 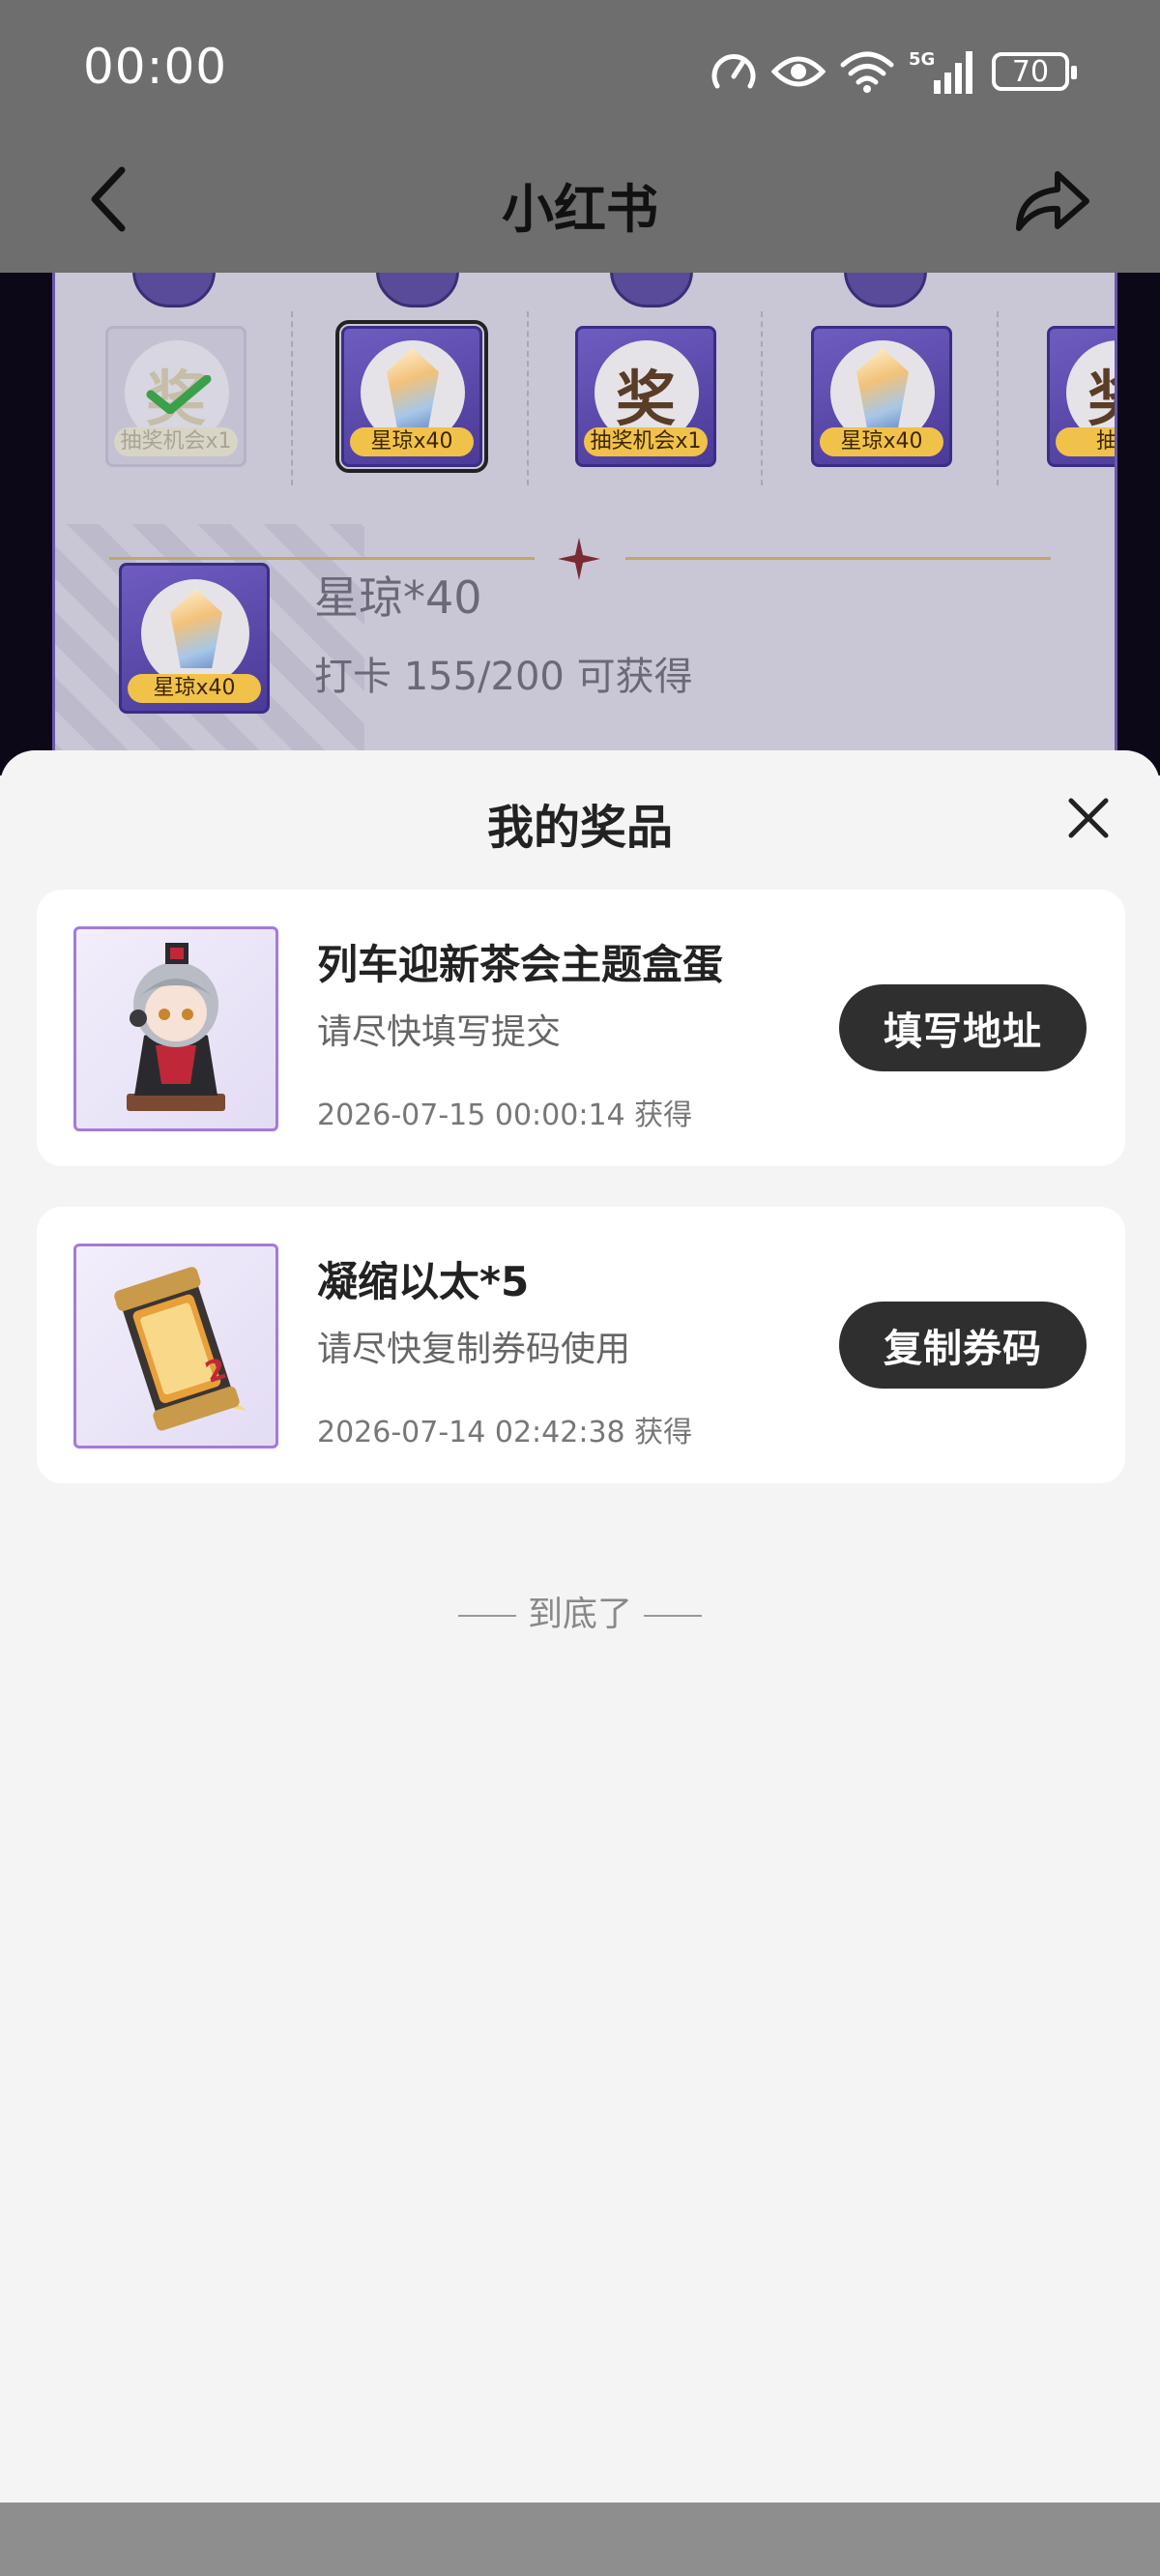 I want to click on prize-thumbnail: 2, so click(x=175, y=1346).